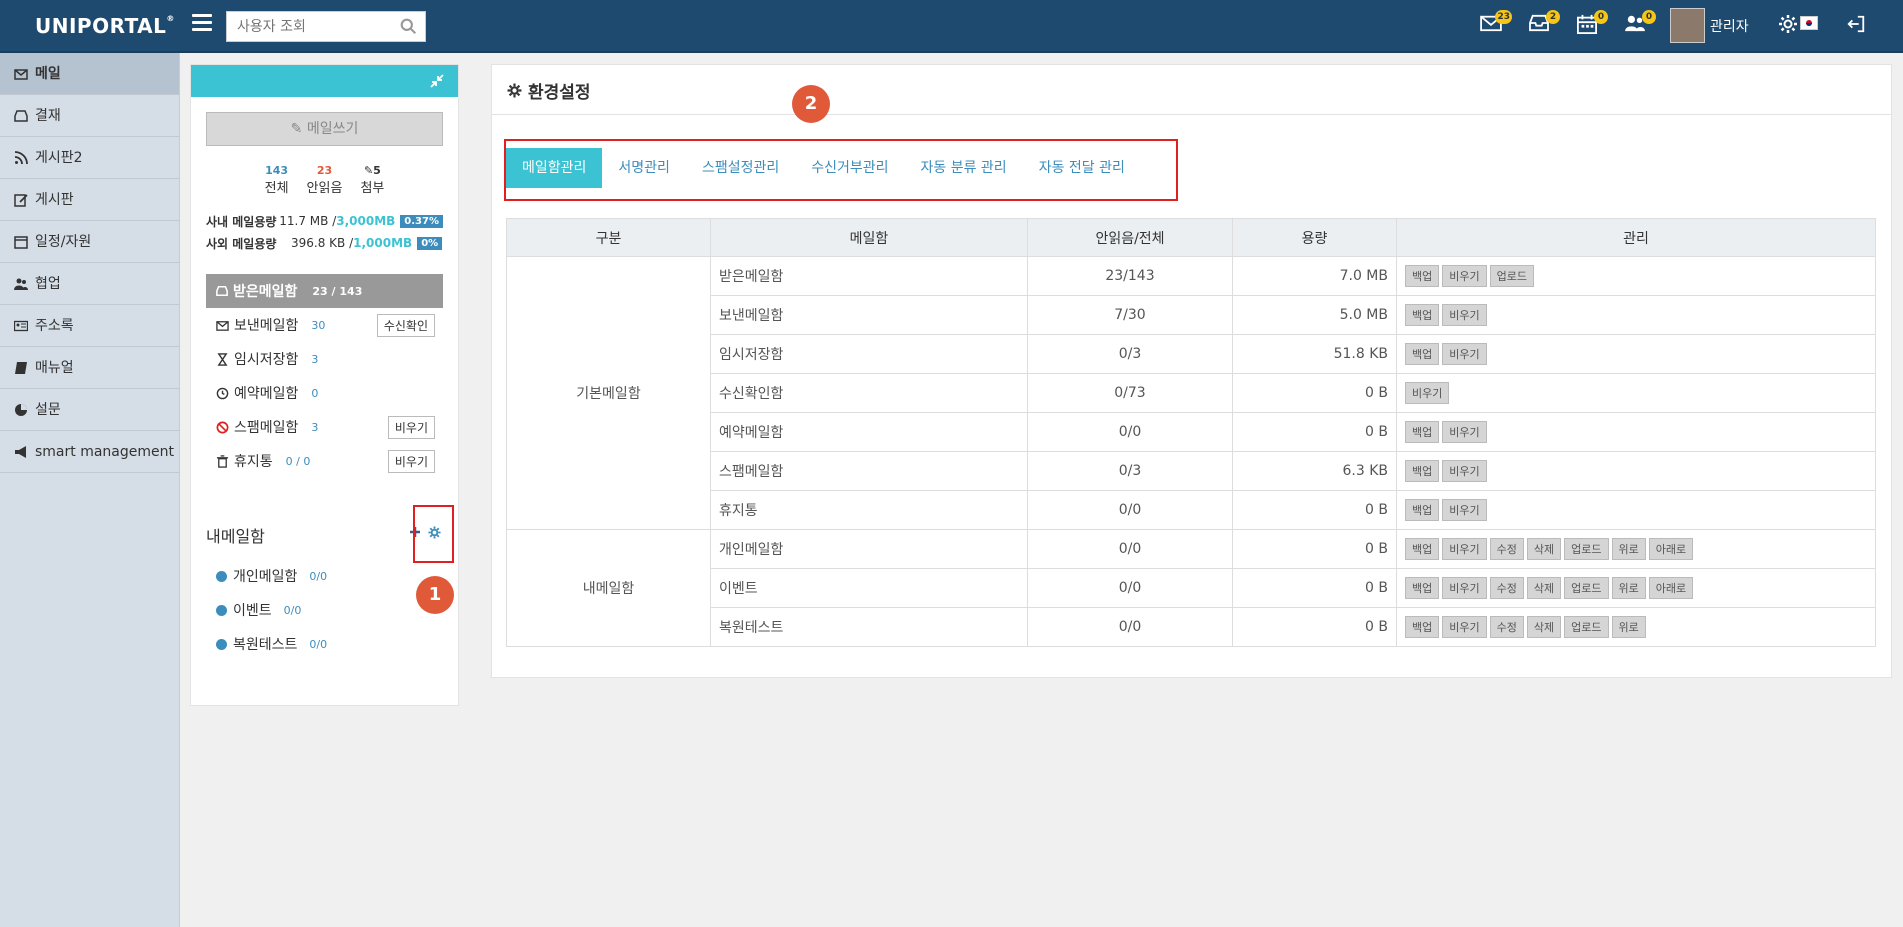  Describe the element at coordinates (324, 325) in the screenshot. I see `folder-sent: 보낸메일함 30 수신확인` at that location.